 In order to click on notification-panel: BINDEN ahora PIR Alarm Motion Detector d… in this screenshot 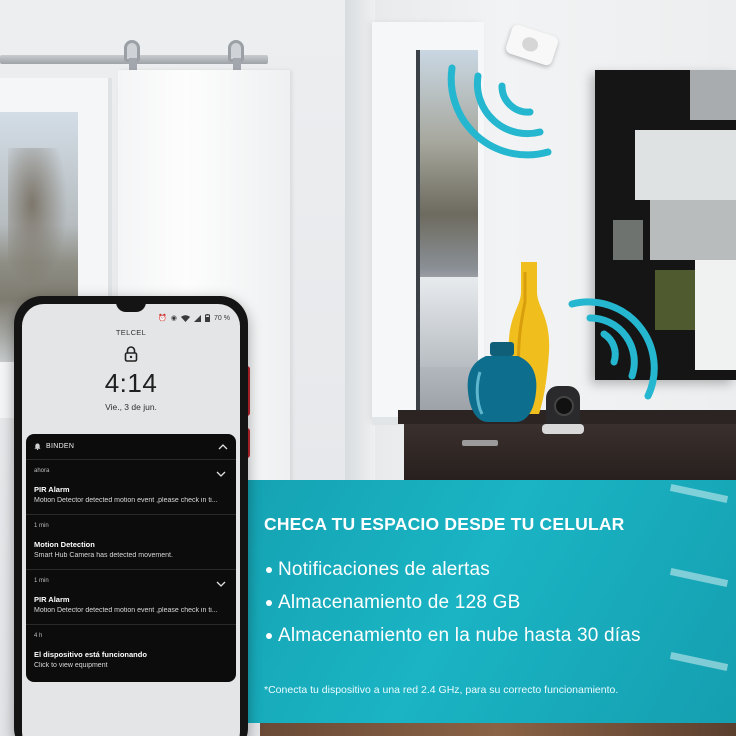, I will do `click(131, 558)`.